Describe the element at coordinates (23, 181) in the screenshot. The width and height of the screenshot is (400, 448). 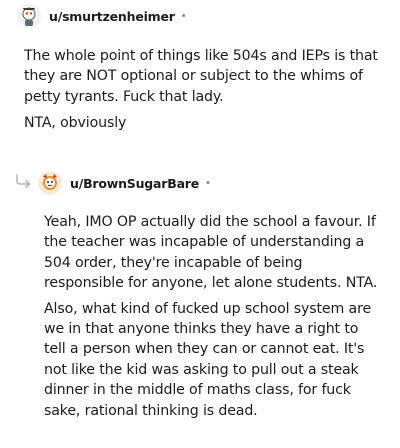
I see `reply-arrow-icon` at that location.